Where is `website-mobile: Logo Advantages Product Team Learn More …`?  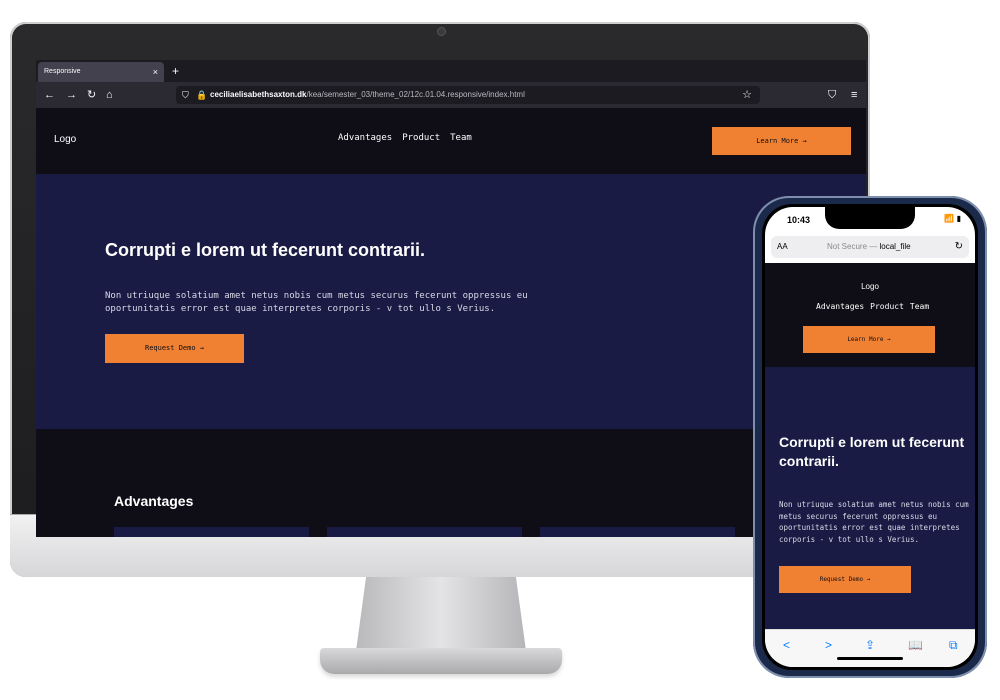
website-mobile: Logo Advantages Product Team Learn More … is located at coordinates (870, 446).